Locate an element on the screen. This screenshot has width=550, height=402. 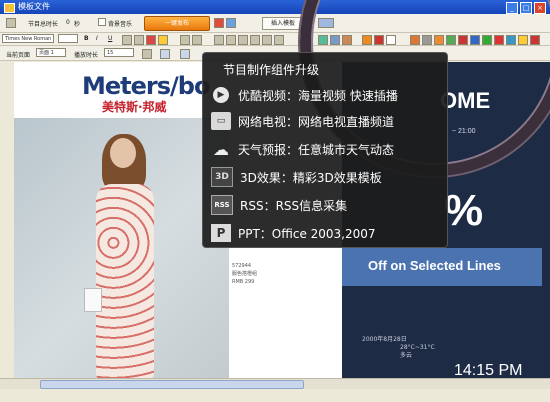
product-info: 572944 服色搭橙组 RMB 299 is located at coordinates (244, 274).